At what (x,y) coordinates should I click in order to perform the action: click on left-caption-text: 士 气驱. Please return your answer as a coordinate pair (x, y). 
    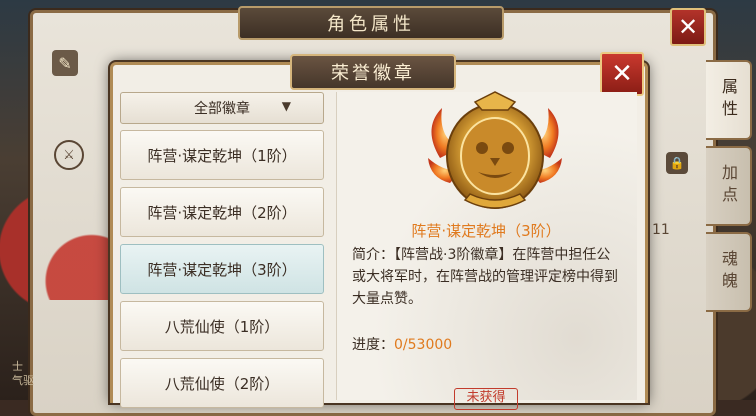
    Looking at the image, I should click on (23, 373).